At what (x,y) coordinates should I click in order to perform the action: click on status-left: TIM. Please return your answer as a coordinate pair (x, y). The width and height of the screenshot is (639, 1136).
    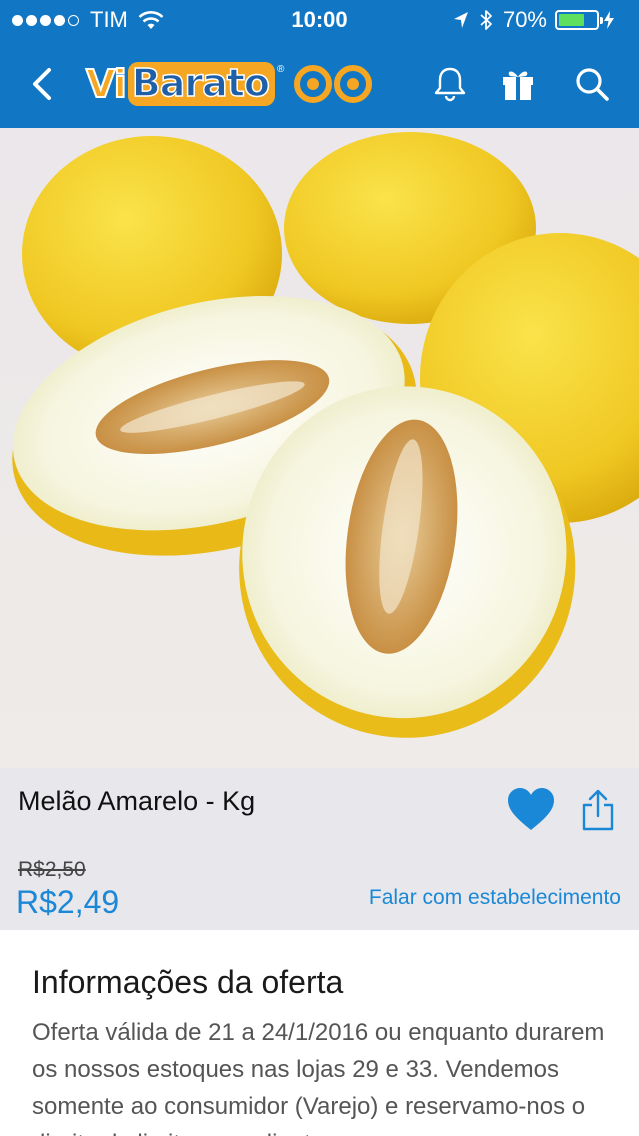
    Looking at the image, I should click on (88, 20).